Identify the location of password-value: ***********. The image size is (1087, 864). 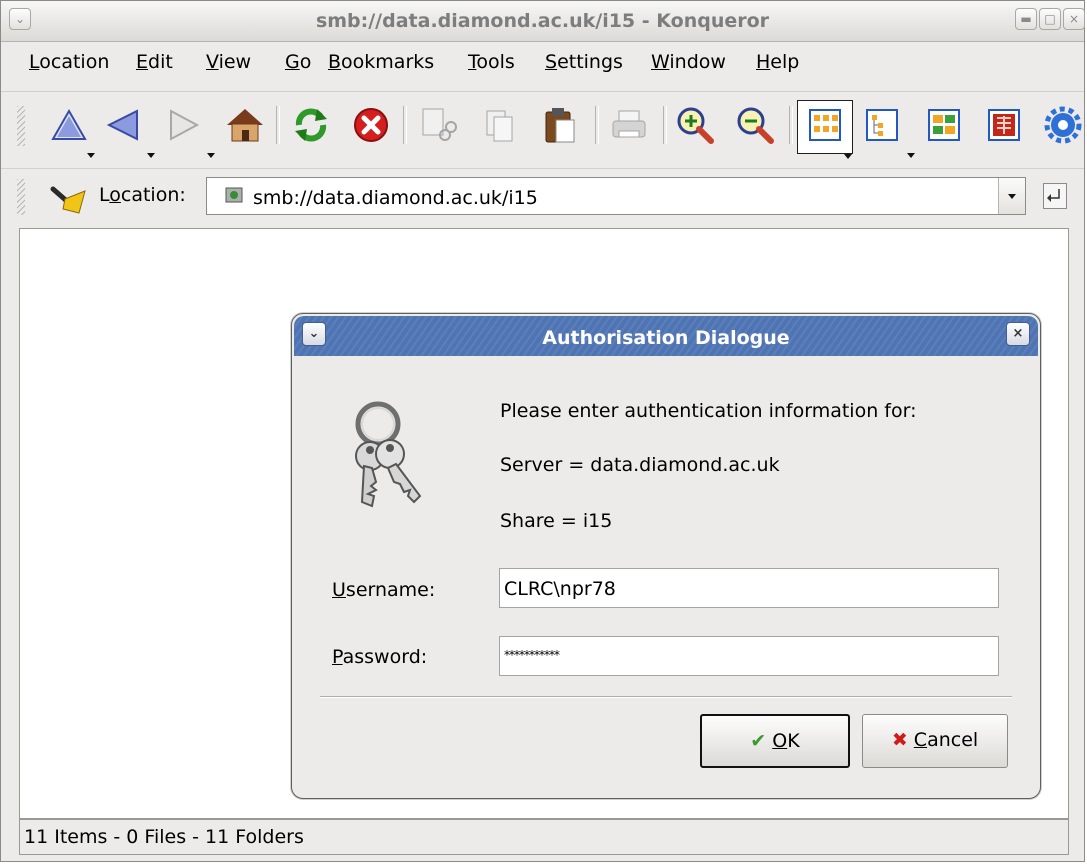
(532, 655).